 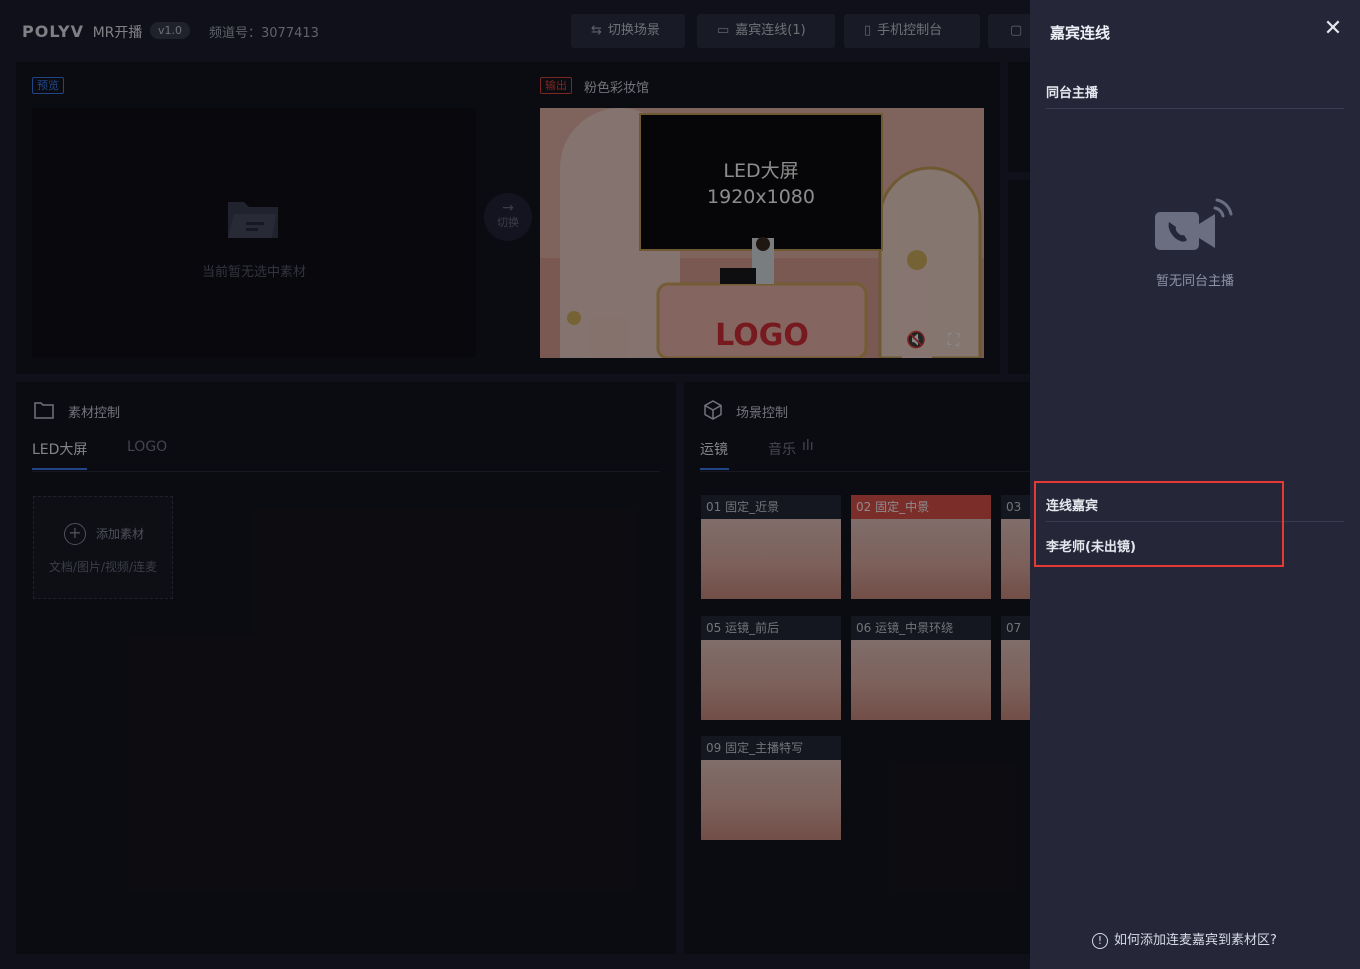 I want to click on co-host-section-title: 同台主播, so click(x=1072, y=93).